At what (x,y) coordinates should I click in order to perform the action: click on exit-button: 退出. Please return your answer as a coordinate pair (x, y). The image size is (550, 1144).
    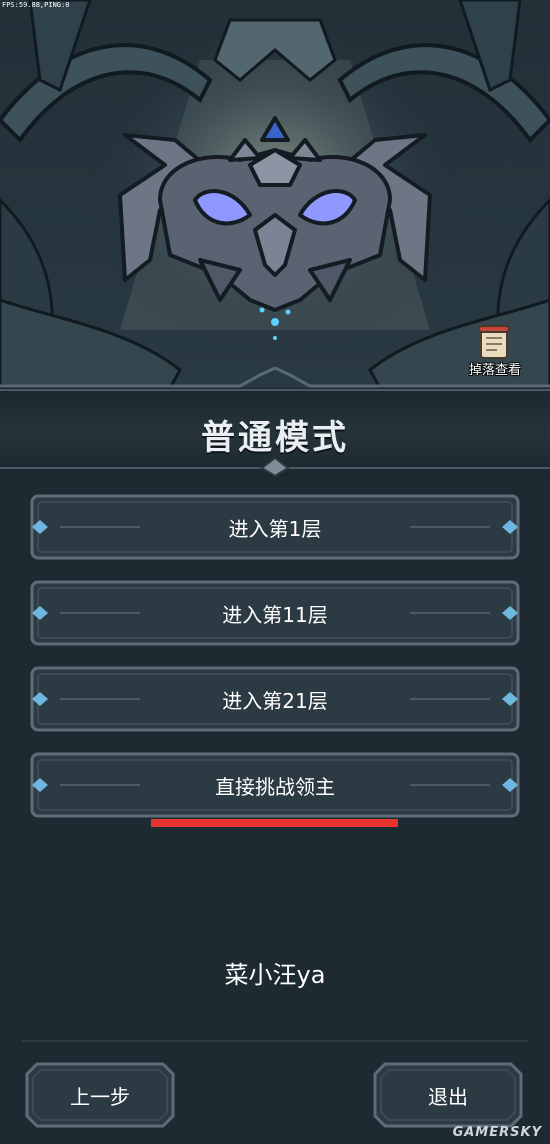
    Looking at the image, I should click on (448, 1095).